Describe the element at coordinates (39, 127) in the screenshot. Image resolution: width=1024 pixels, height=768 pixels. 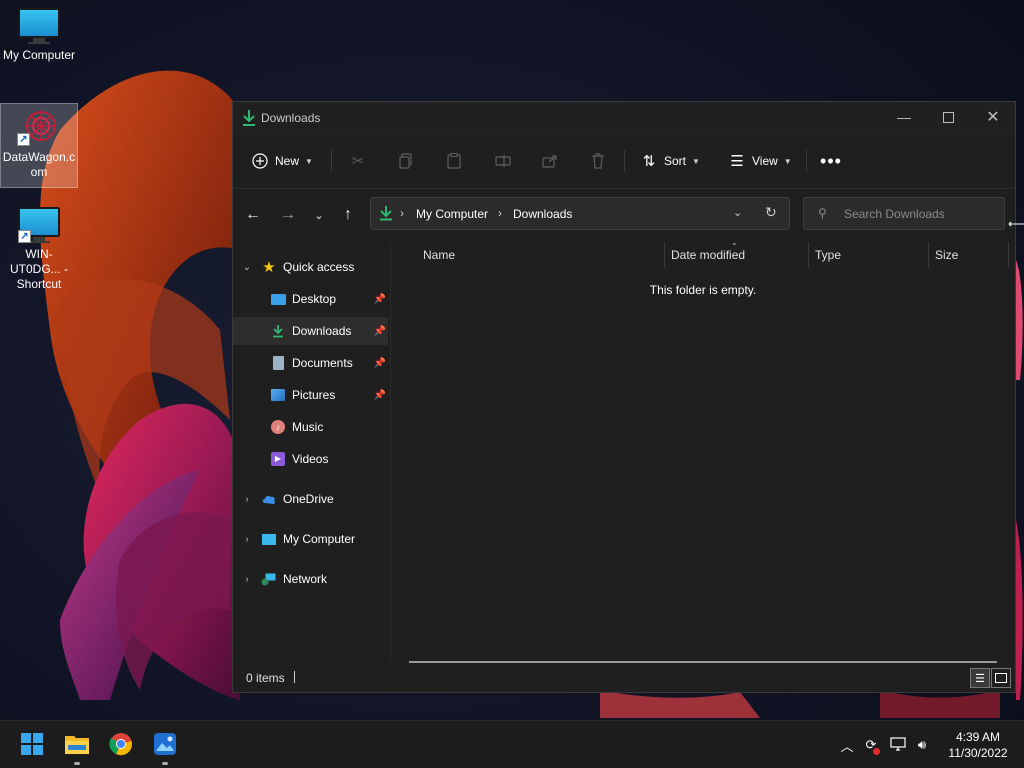
I see `datawagon-shortcut-icon: ↗` at that location.